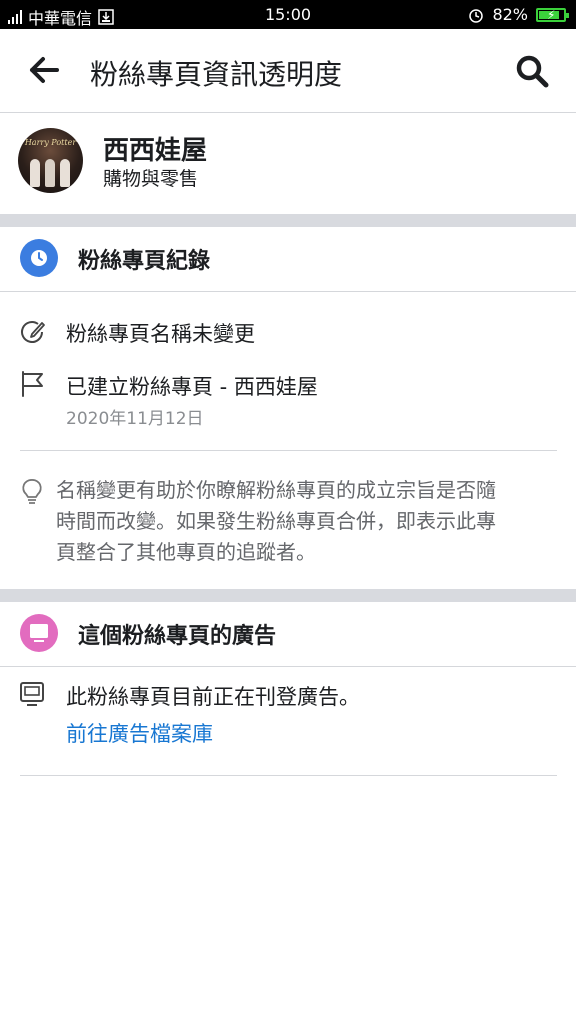 The image size is (576, 1024). I want to click on charging-icon: ⚡, so click(551, 14).